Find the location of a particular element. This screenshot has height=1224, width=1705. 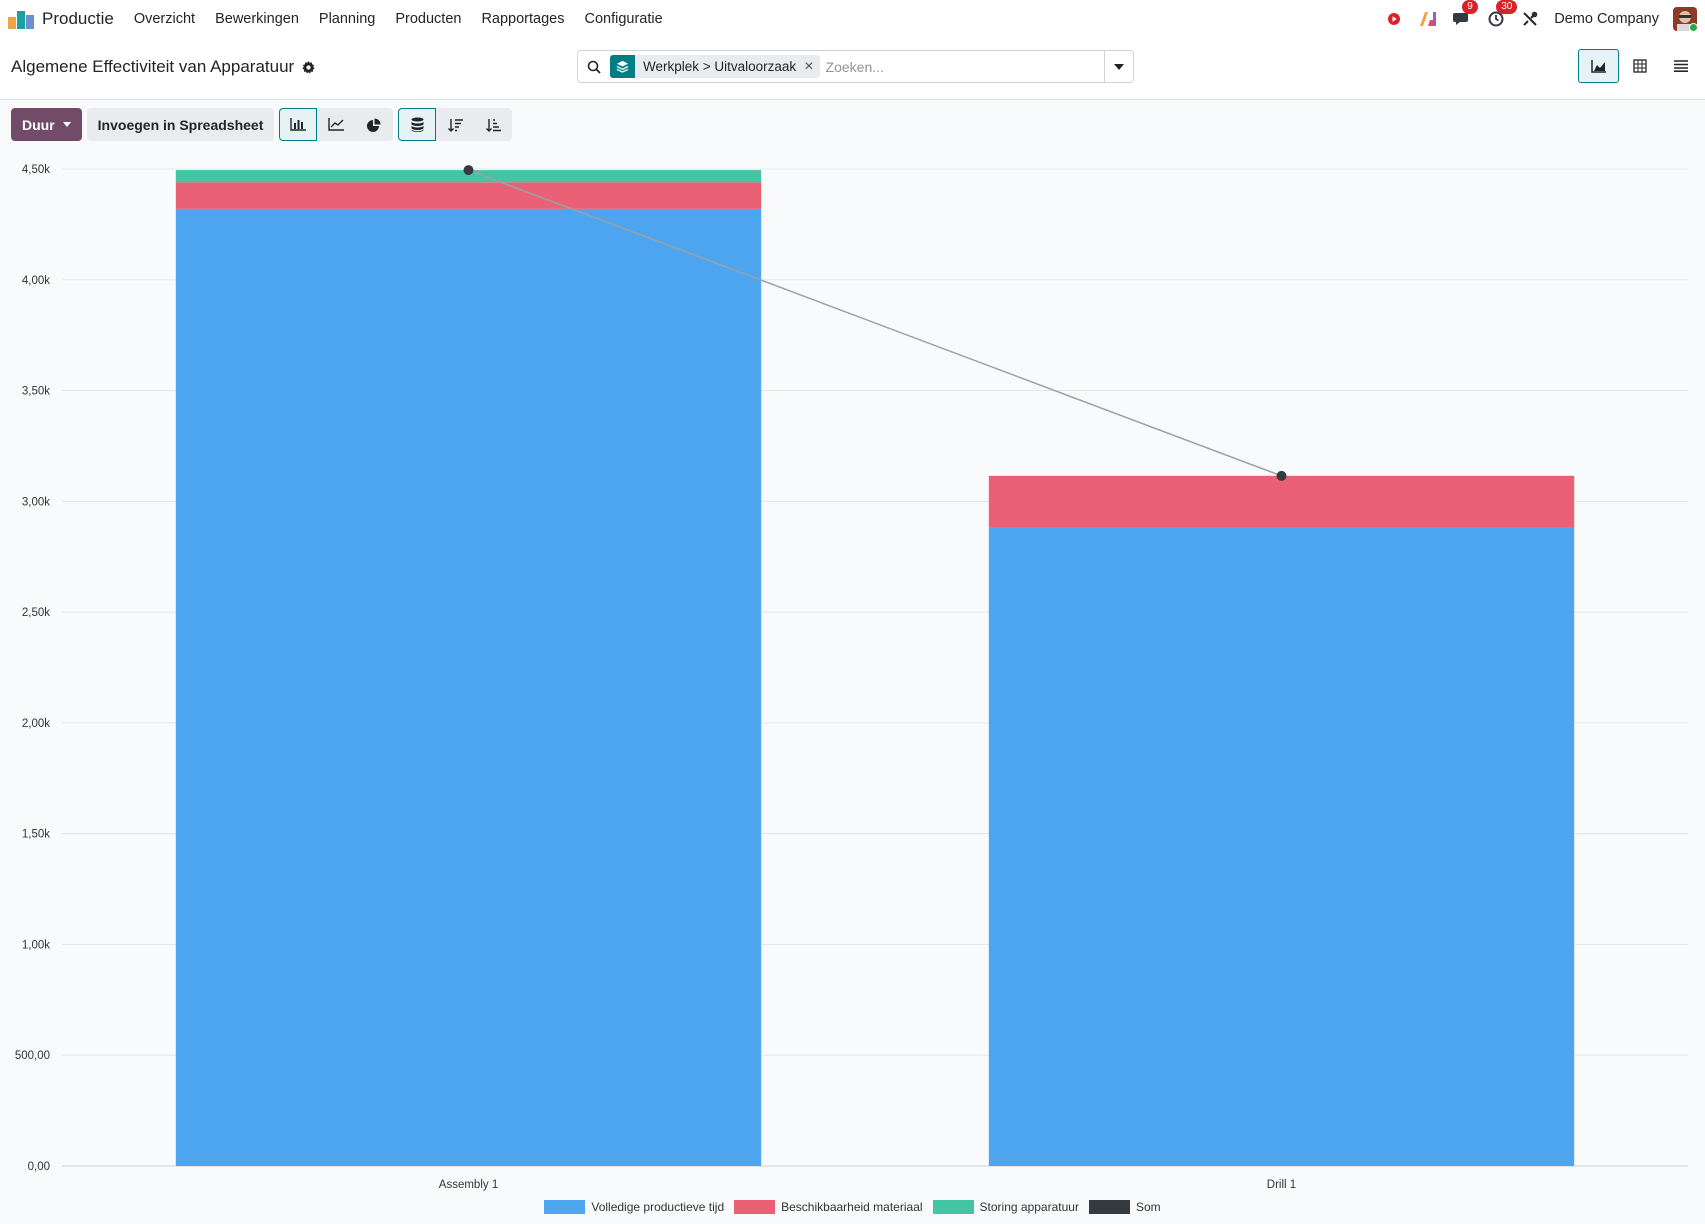

legend-label: Storing apparatuur is located at coordinates (1029, 1207).